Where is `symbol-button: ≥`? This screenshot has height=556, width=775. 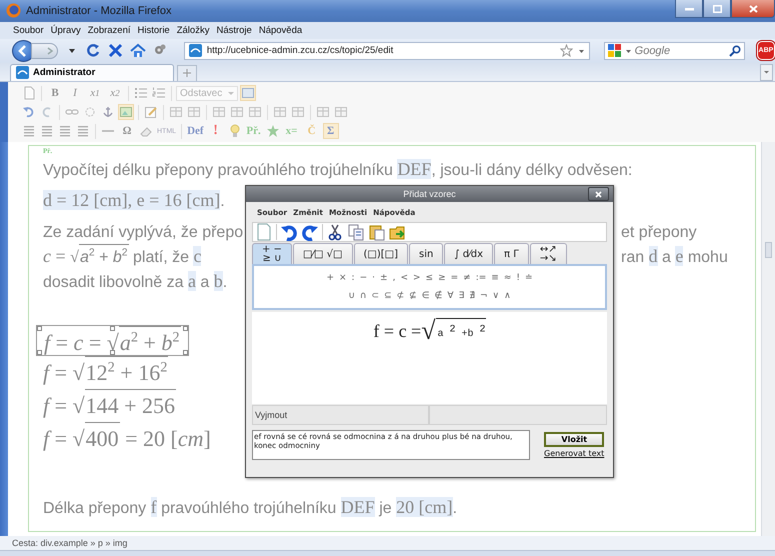
symbol-button: ≥ is located at coordinates (442, 278).